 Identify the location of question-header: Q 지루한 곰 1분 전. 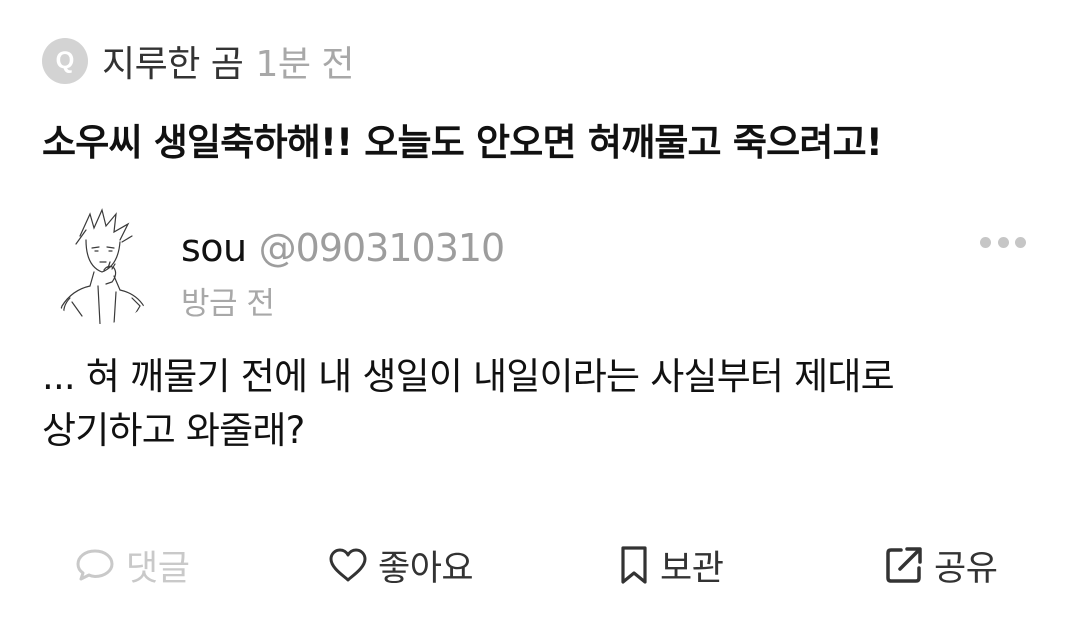
(198, 61).